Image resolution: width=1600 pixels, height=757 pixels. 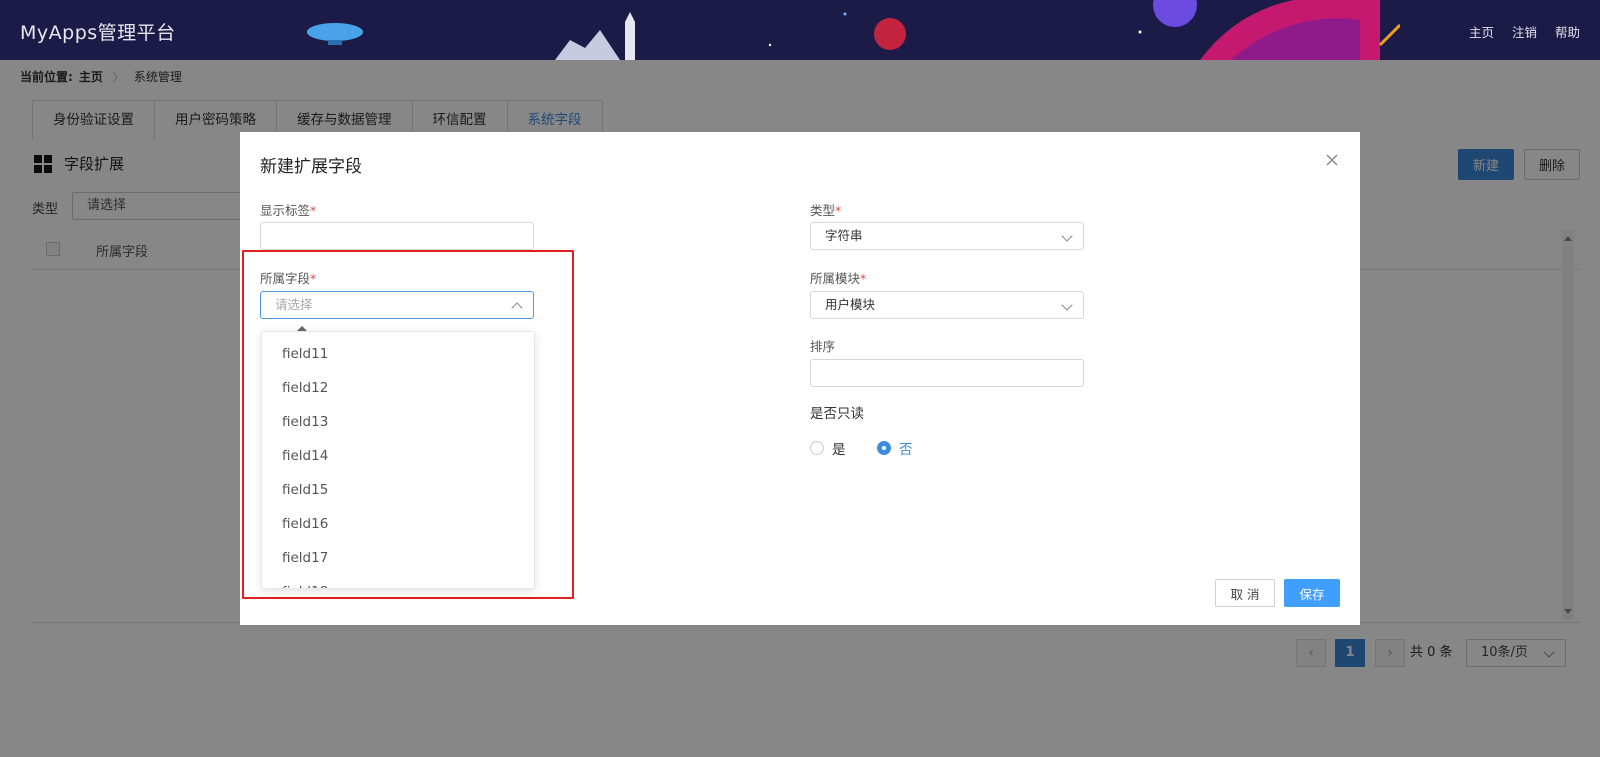 I want to click on chevron-up-icon, so click(x=517, y=308).